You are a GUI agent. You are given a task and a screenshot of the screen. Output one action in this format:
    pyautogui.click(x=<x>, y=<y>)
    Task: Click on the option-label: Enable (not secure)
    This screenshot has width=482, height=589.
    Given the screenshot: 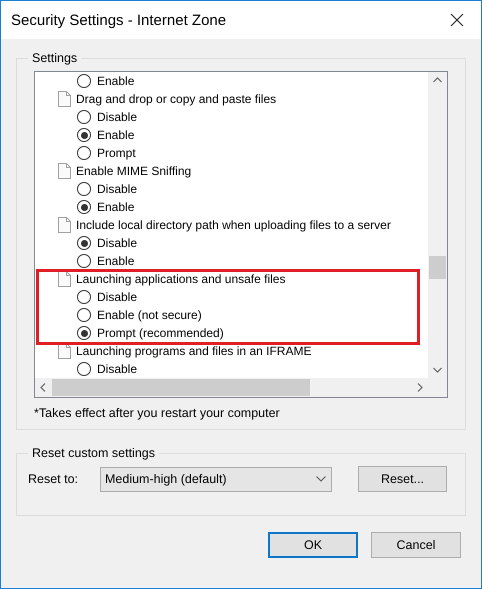 What is the action you would take?
    pyautogui.click(x=149, y=315)
    